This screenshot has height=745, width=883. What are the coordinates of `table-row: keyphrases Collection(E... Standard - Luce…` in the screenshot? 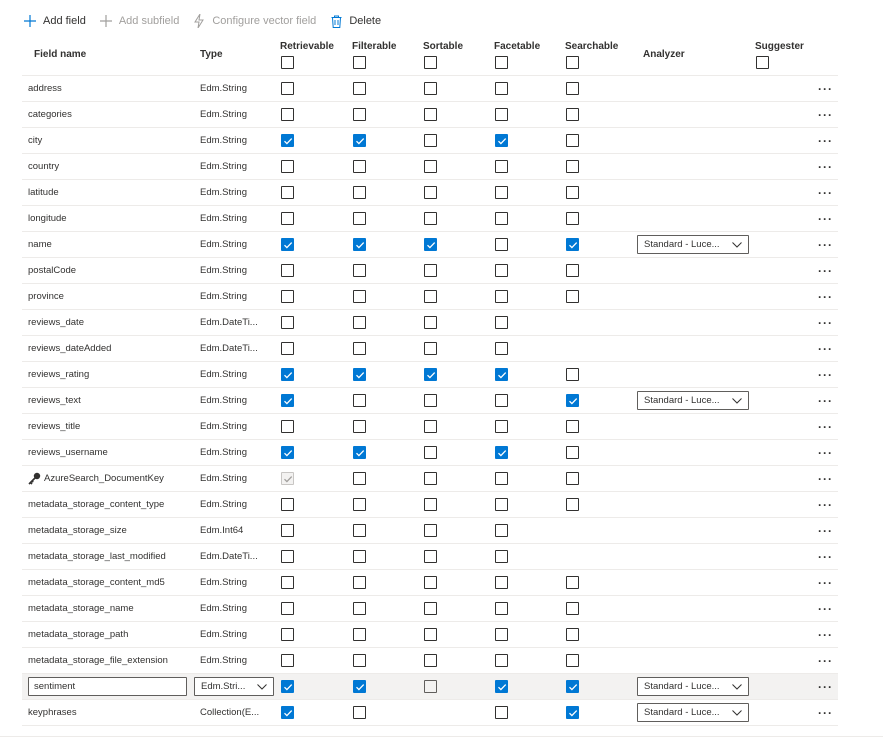 It's located at (430, 713).